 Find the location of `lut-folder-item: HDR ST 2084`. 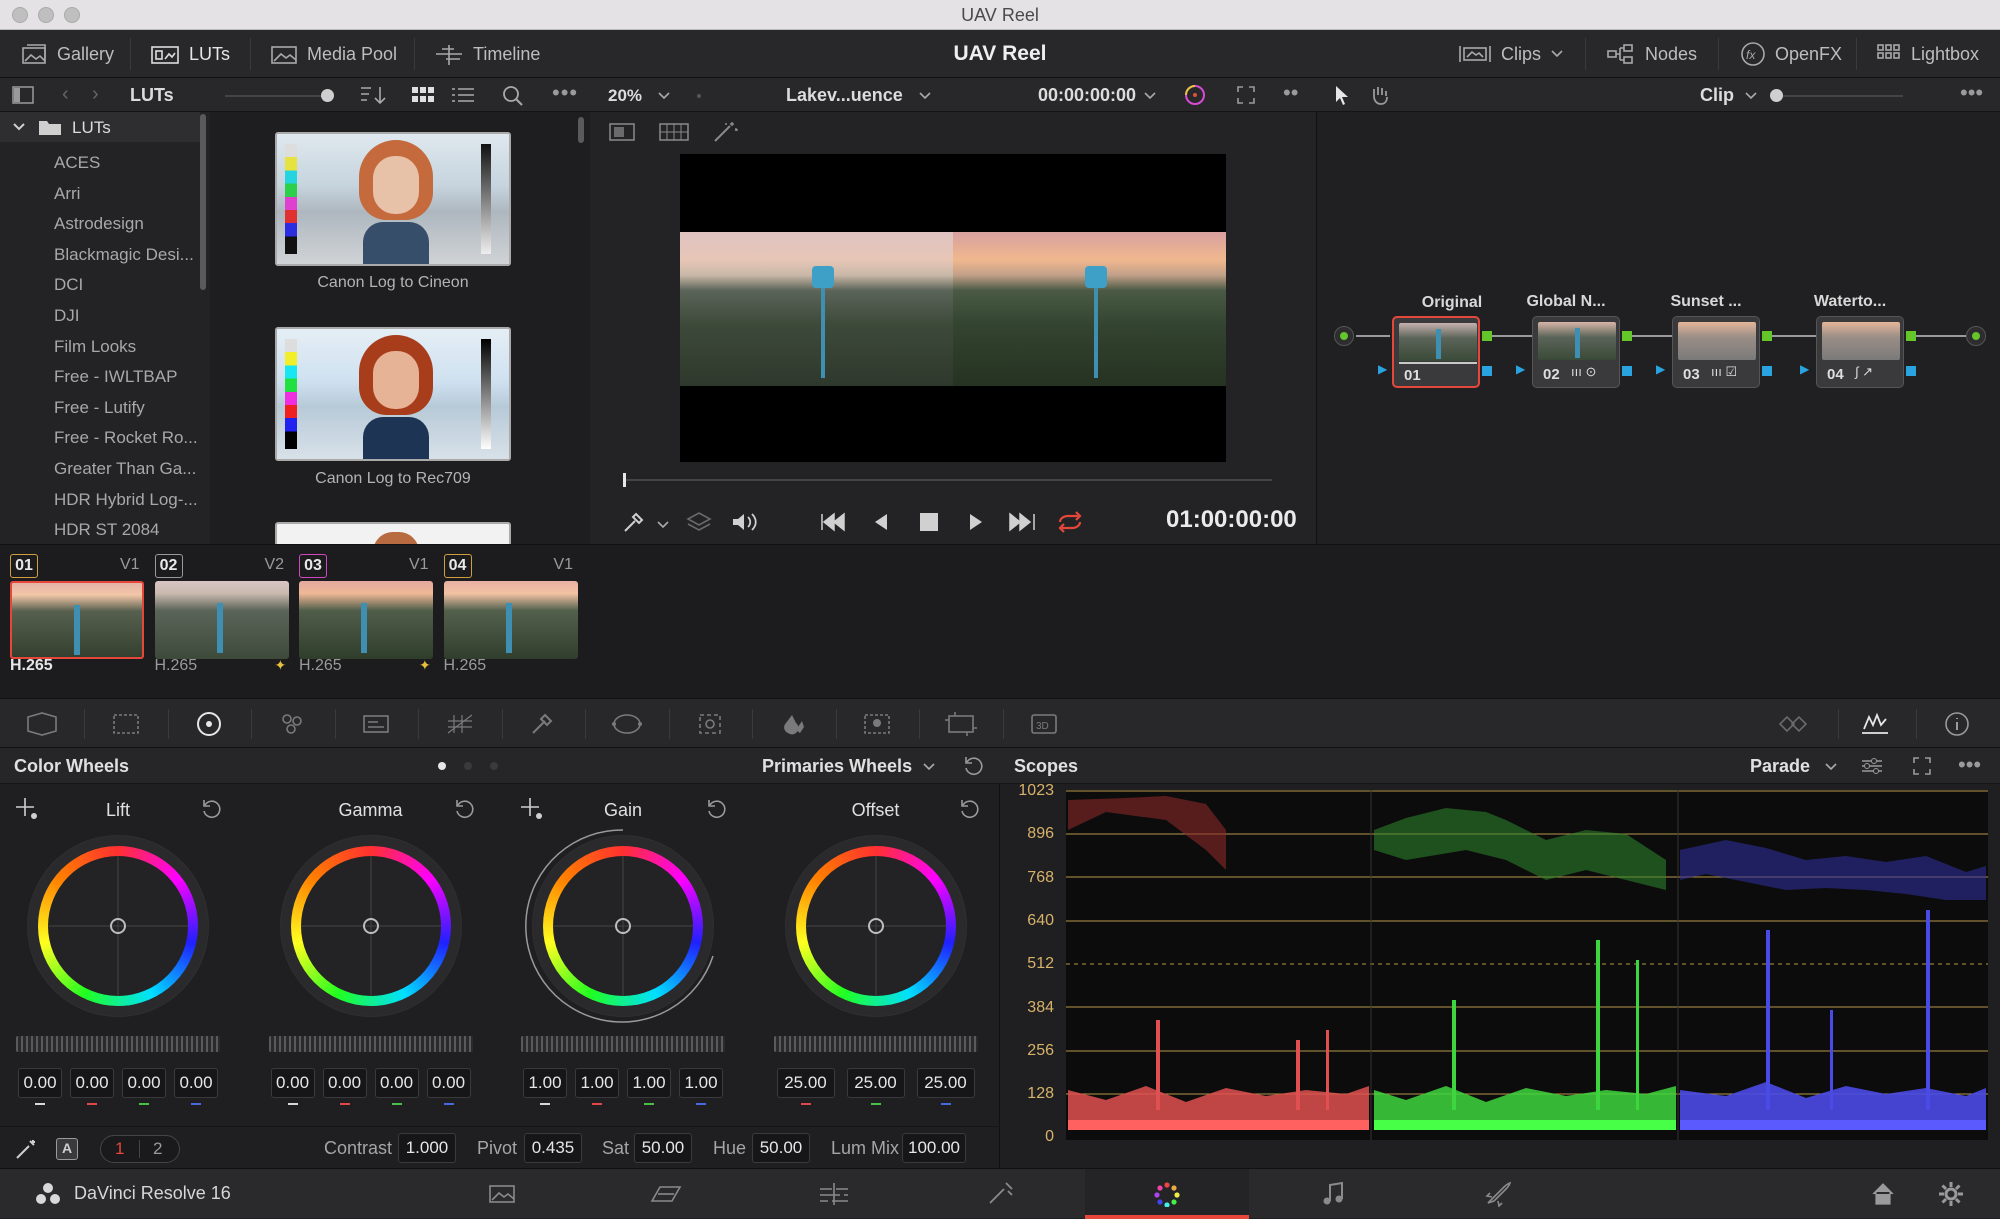

lut-folder-item: HDR ST 2084 is located at coordinates (100, 530).